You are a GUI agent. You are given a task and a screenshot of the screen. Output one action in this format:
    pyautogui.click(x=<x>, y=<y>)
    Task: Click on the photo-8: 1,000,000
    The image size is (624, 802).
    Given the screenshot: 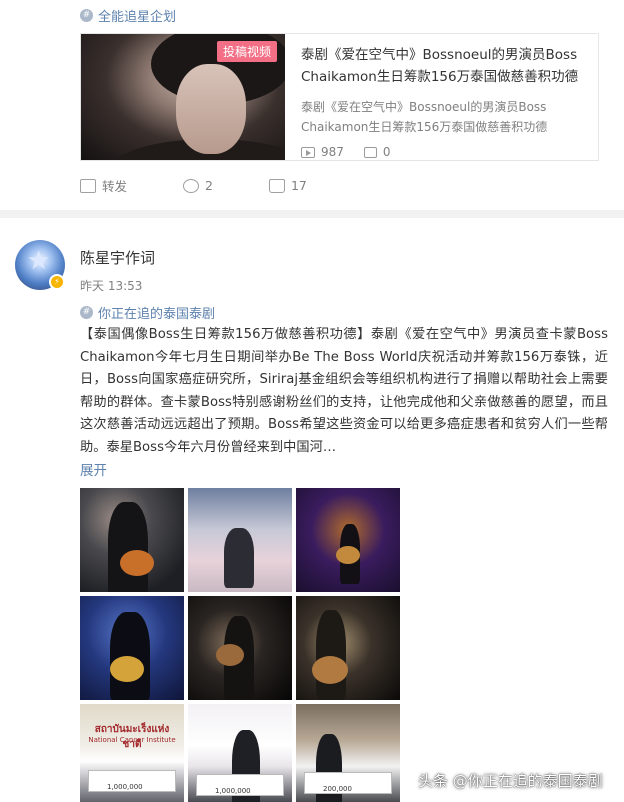 What is the action you would take?
    pyautogui.click(x=240, y=753)
    